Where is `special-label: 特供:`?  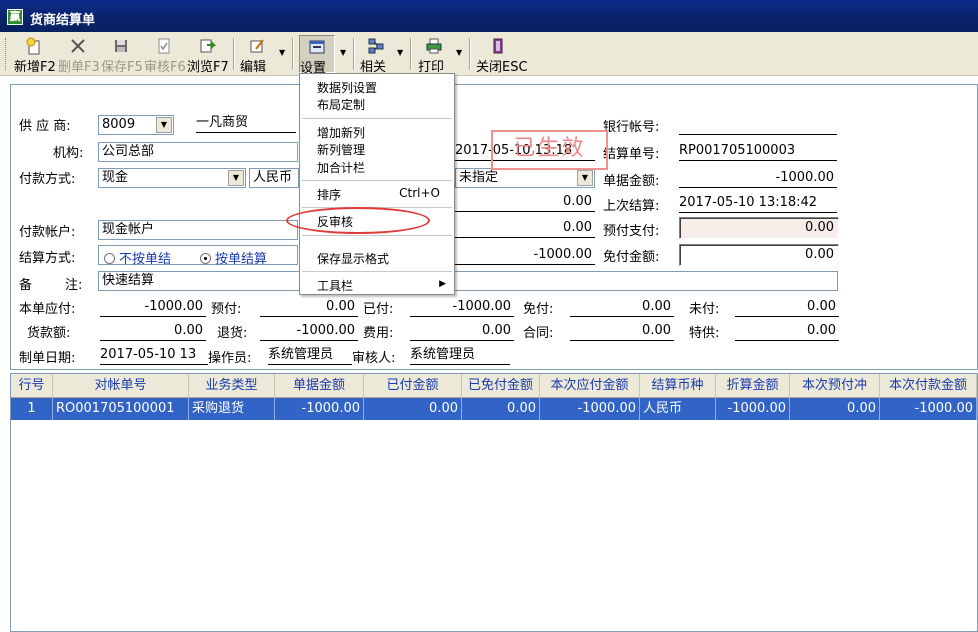
special-label: 特供: is located at coordinates (704, 333).